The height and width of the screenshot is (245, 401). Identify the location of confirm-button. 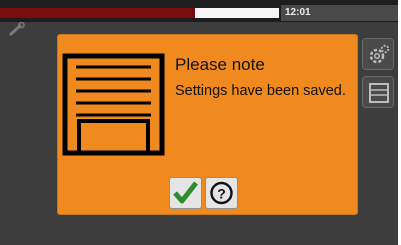
(185, 193).